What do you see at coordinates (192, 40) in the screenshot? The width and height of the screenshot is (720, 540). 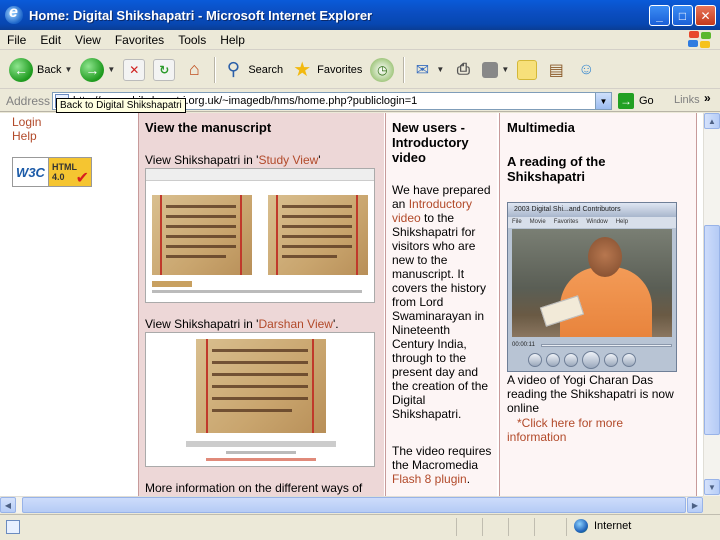 I see `menu-tools: Tools` at bounding box center [192, 40].